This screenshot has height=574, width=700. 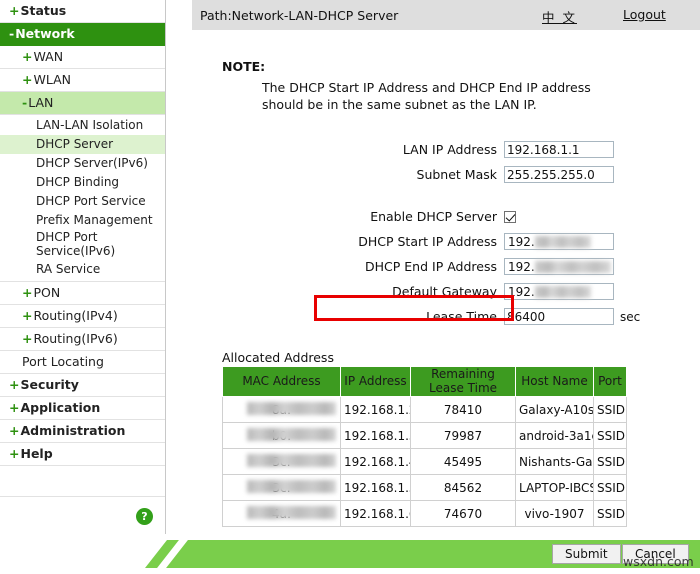 I want to click on sidebar-item-administration: + Administration, so click(x=82, y=431).